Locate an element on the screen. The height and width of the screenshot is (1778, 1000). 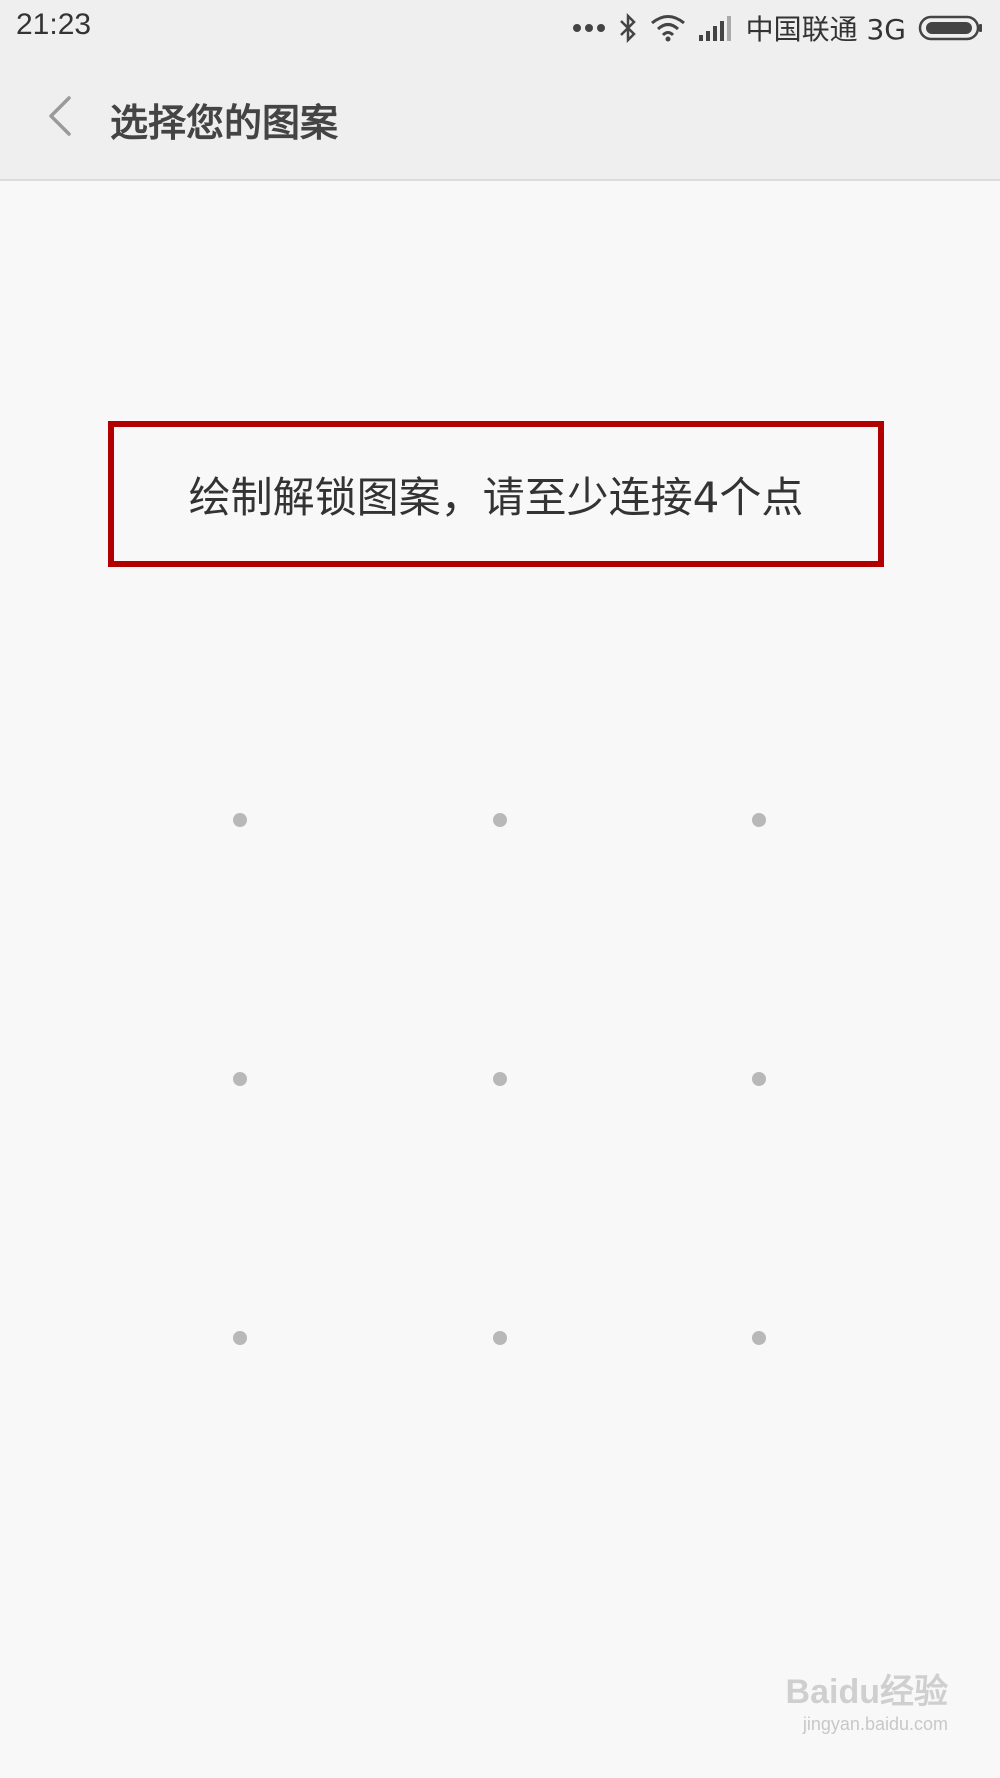
back-button is located at coordinates (60, 116).